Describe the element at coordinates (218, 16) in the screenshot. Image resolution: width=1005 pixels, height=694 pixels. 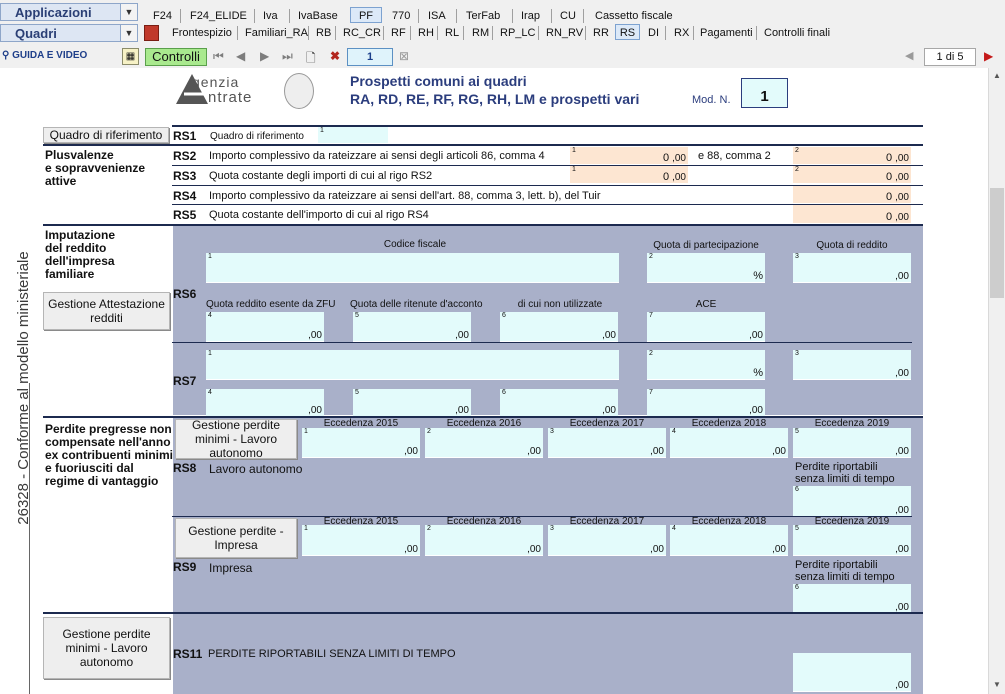
I see `tab-f24-elide: F24_ELIDE` at that location.